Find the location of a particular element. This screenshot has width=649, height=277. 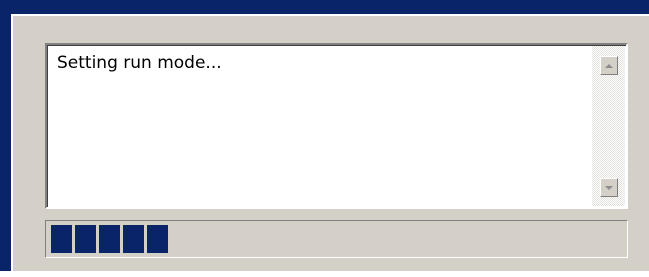

progress-bar is located at coordinates (336, 239).